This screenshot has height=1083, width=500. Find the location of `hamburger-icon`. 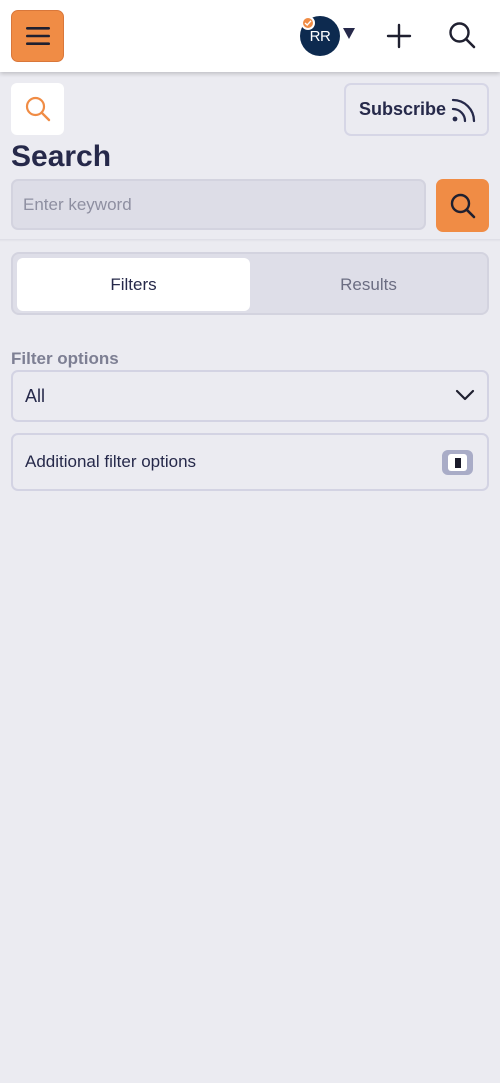

hamburger-icon is located at coordinates (37, 36).